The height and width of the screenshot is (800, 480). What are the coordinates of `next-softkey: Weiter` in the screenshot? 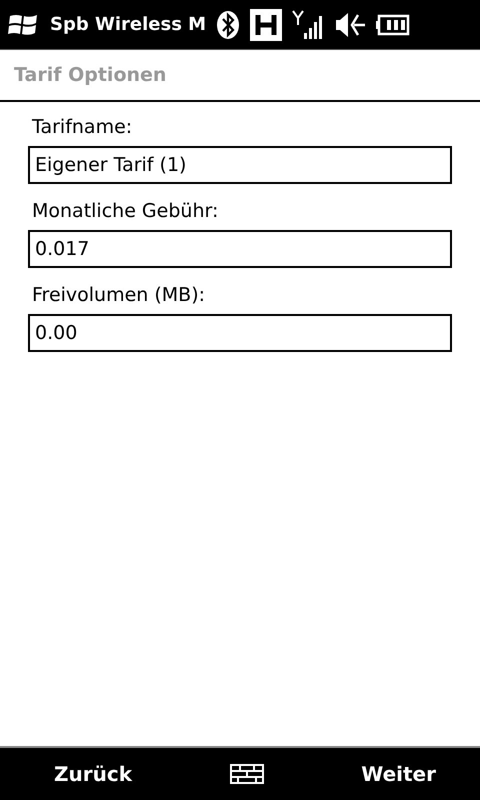 It's located at (398, 774).